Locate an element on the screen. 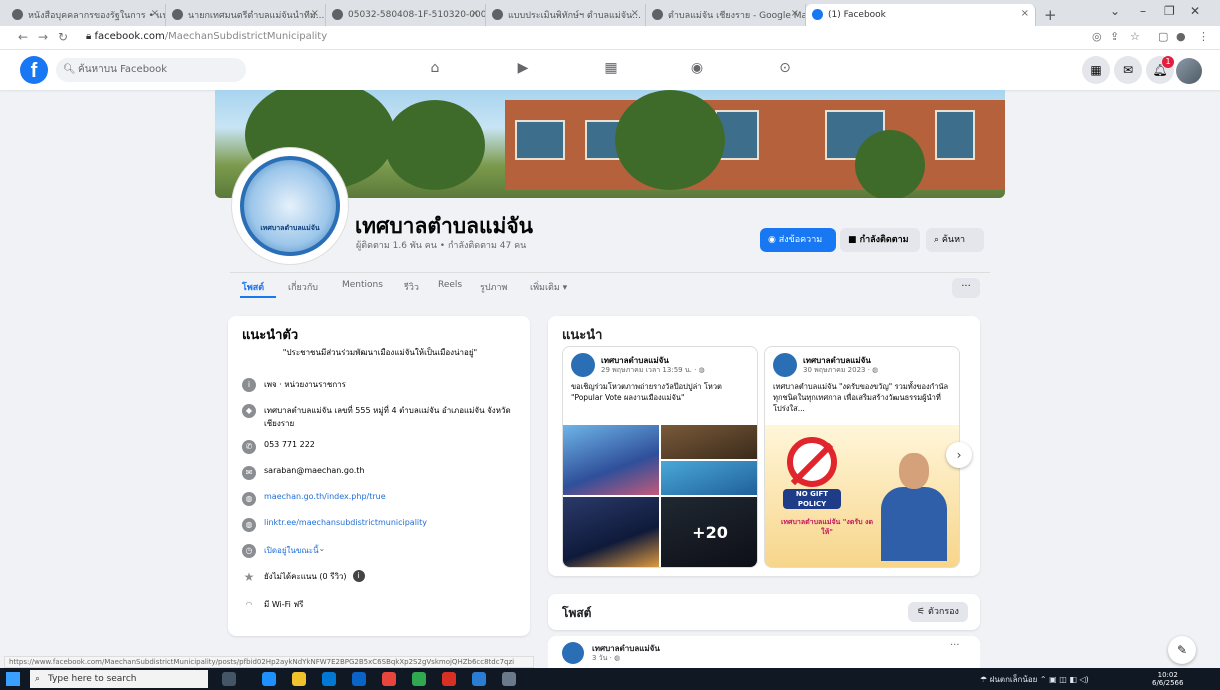 This screenshot has width=1220, height=690. more-photos-count: +20 is located at coordinates (709, 532).